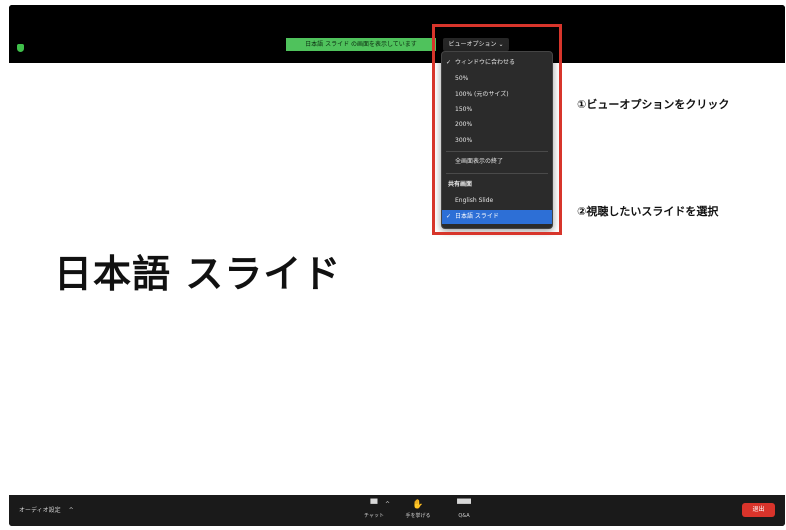  I want to click on top-bar: 日本語 スライド の画面を表示しています ビューオプション ⌄, so click(397, 34).